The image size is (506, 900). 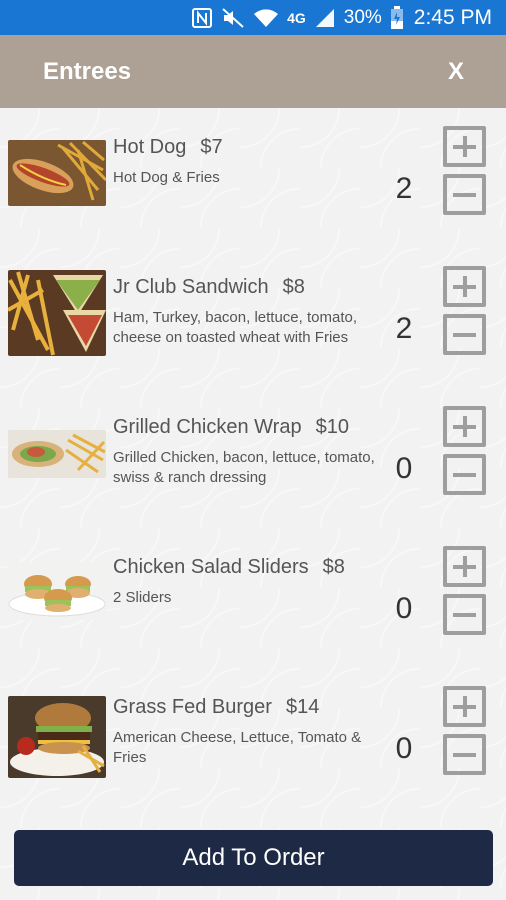 I want to click on battery-percent: 30%, so click(x=362, y=17).